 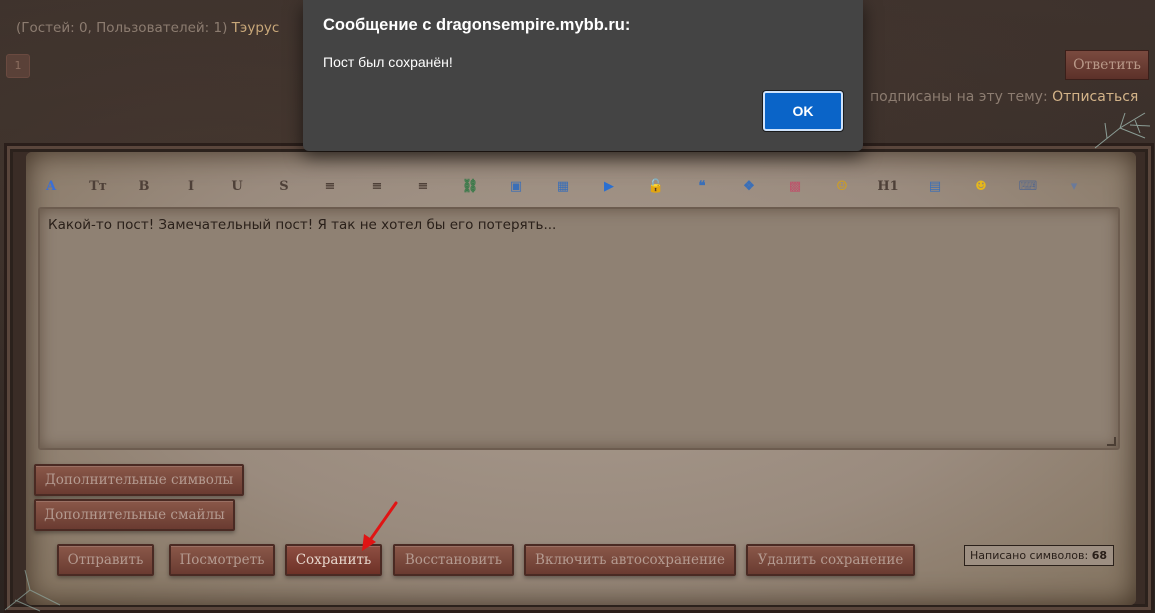 What do you see at coordinates (139, 480) in the screenshot?
I see `extra-symbols-button: Дополнительные символы` at bounding box center [139, 480].